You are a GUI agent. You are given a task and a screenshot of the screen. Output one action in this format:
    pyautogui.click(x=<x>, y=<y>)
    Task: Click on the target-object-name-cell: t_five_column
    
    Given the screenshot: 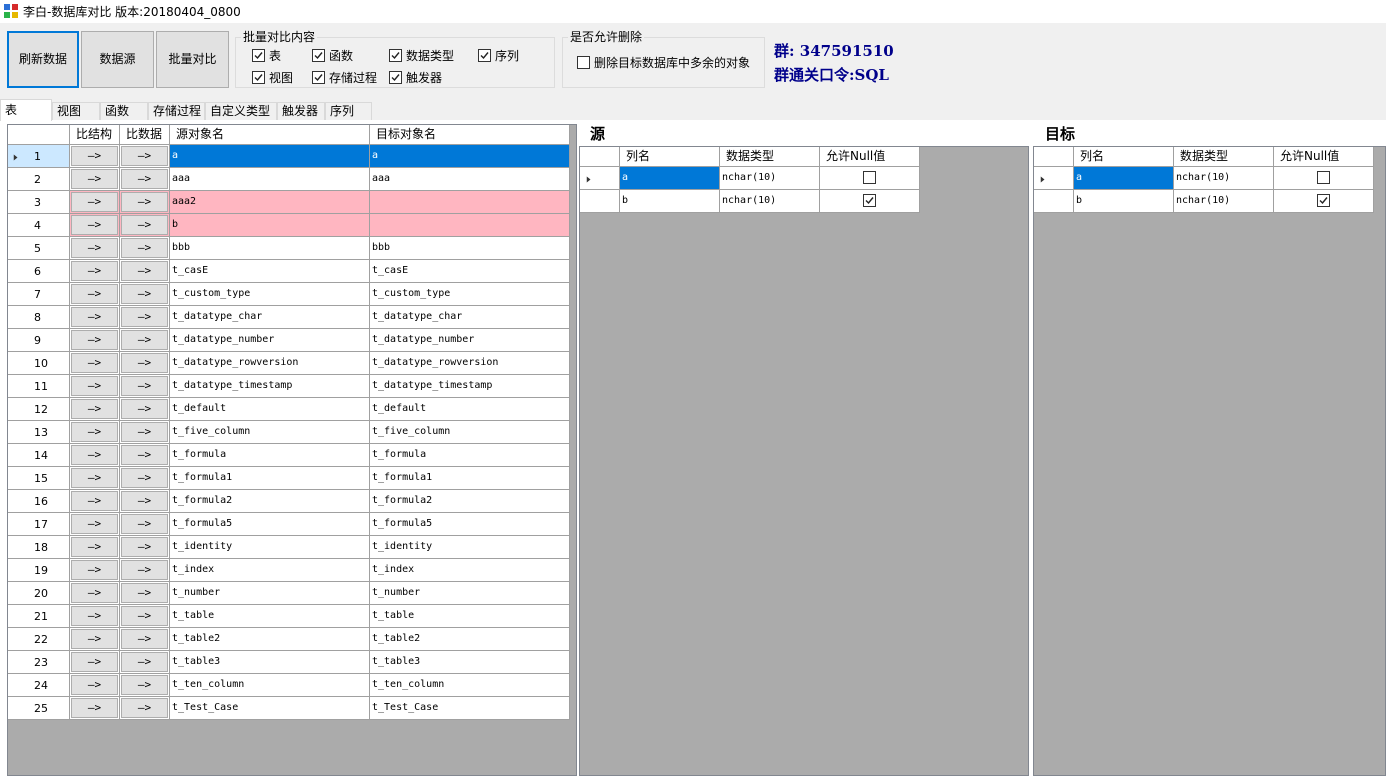 What is the action you would take?
    pyautogui.click(x=470, y=432)
    